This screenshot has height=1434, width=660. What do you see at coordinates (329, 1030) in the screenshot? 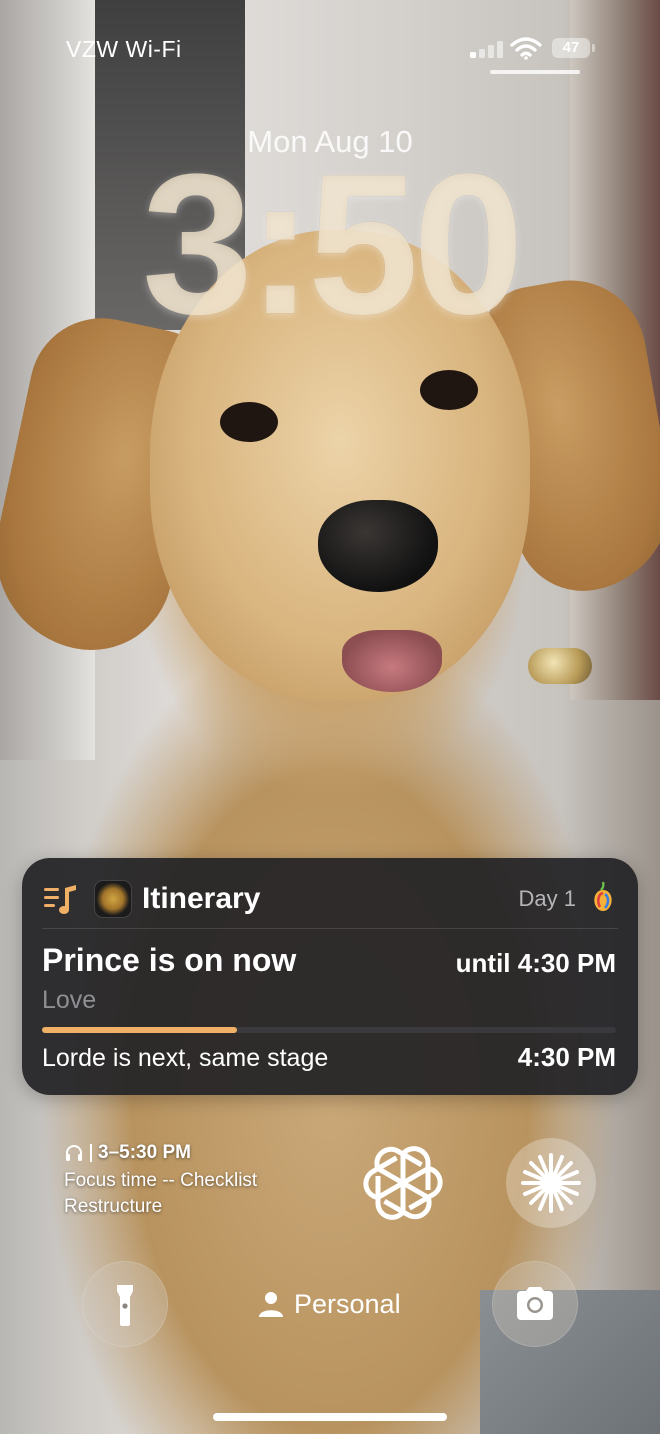
I see `progress-track` at bounding box center [329, 1030].